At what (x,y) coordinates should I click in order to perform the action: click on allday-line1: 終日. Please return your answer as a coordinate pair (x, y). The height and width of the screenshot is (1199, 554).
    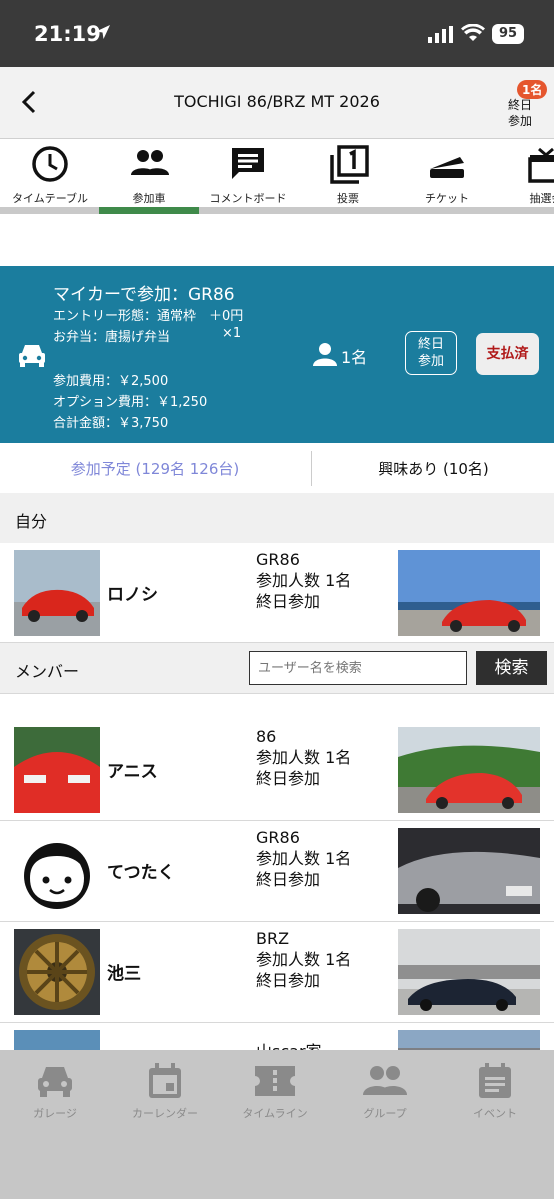
    Looking at the image, I should click on (519, 105).